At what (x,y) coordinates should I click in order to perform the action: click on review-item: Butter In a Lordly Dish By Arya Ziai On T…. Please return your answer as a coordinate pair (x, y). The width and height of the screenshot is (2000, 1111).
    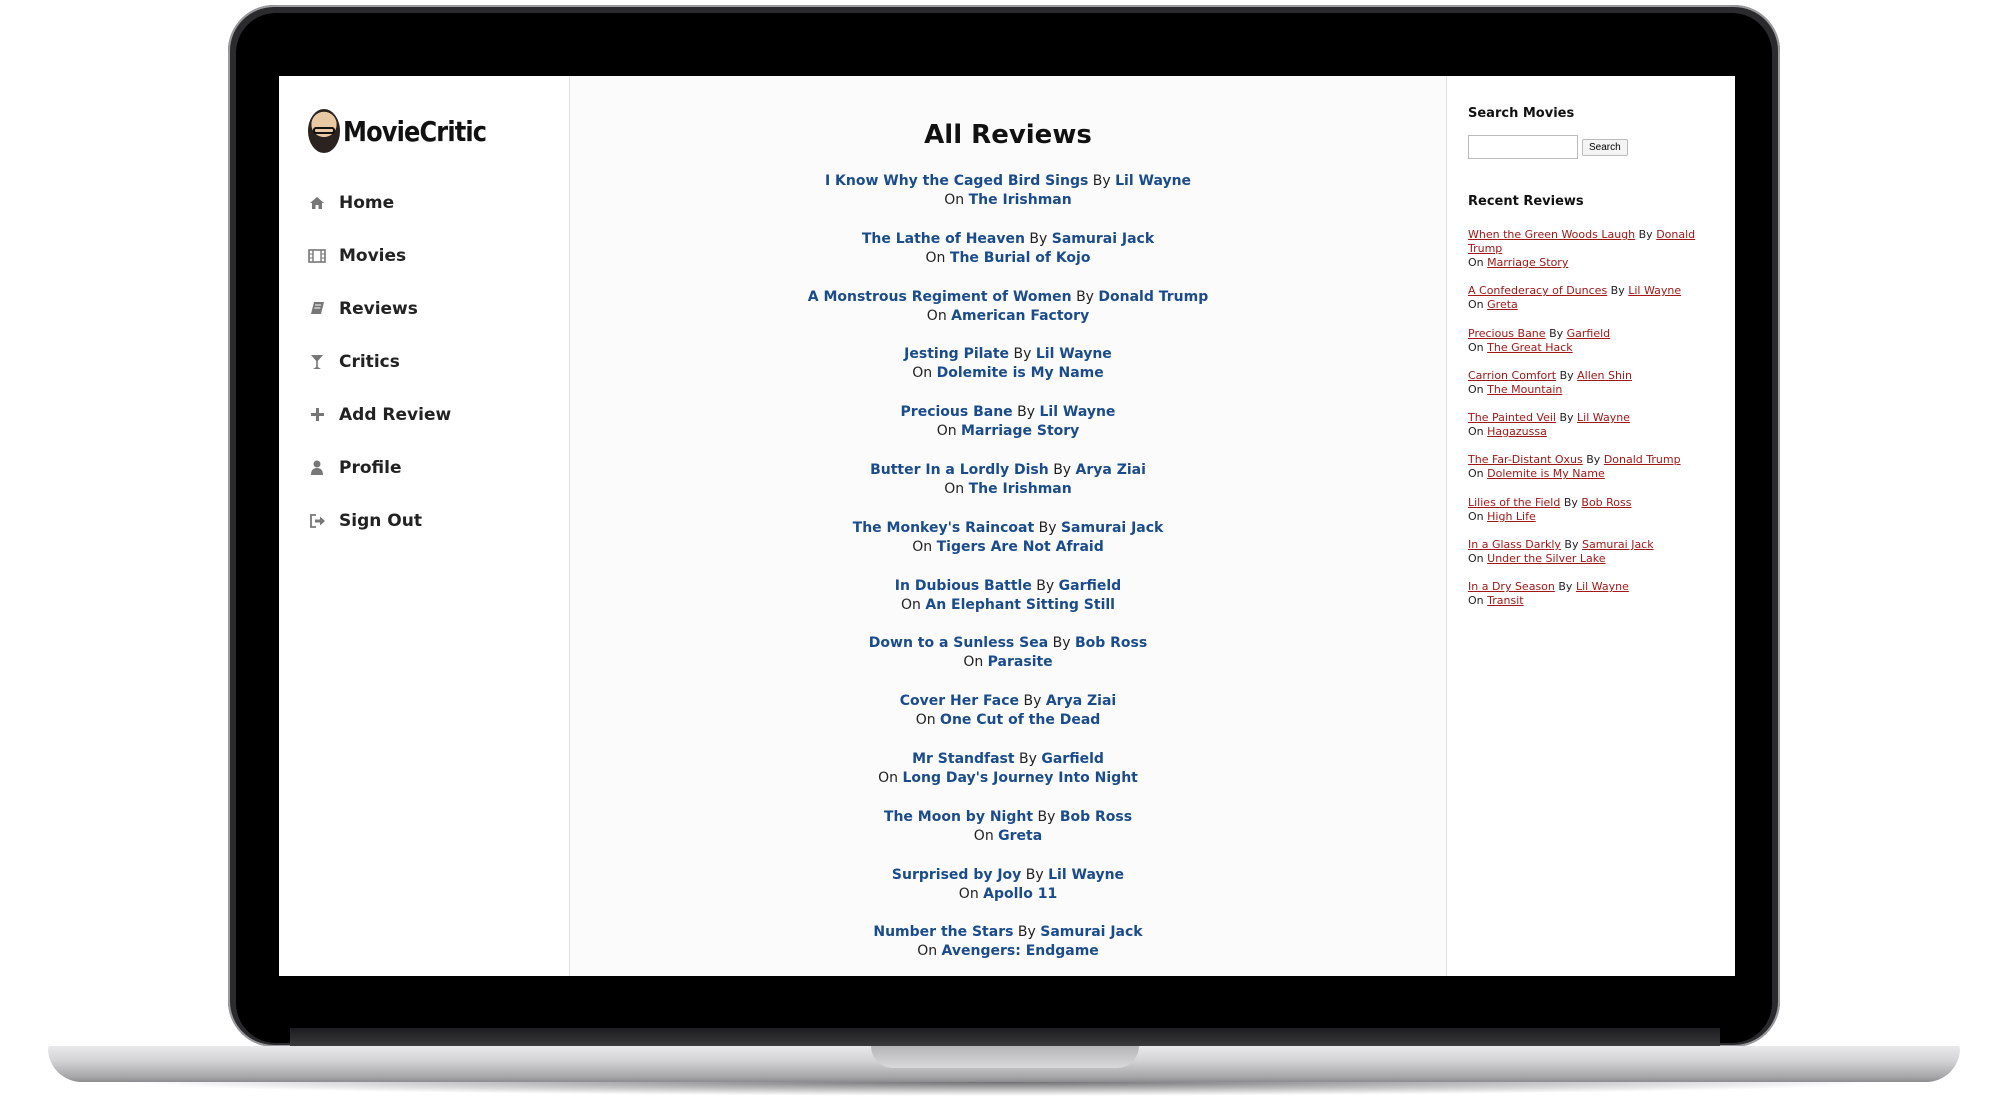
    Looking at the image, I should click on (1008, 490).